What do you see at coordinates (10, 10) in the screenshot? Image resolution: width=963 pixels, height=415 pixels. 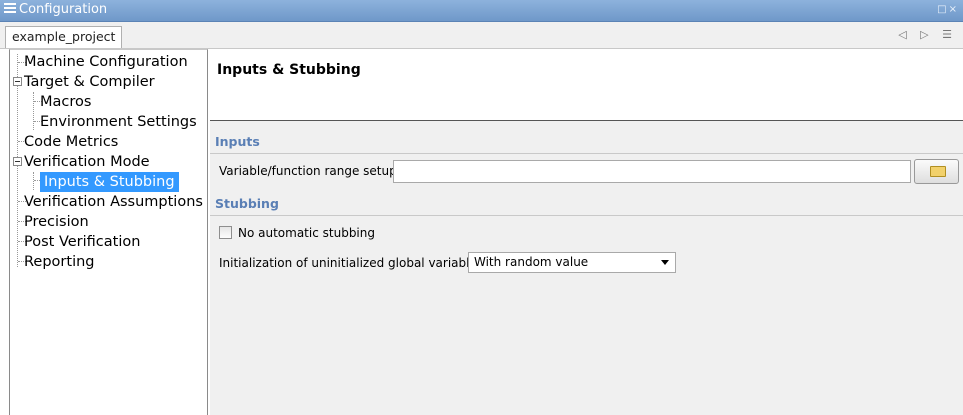 I see `document-icon` at bounding box center [10, 10].